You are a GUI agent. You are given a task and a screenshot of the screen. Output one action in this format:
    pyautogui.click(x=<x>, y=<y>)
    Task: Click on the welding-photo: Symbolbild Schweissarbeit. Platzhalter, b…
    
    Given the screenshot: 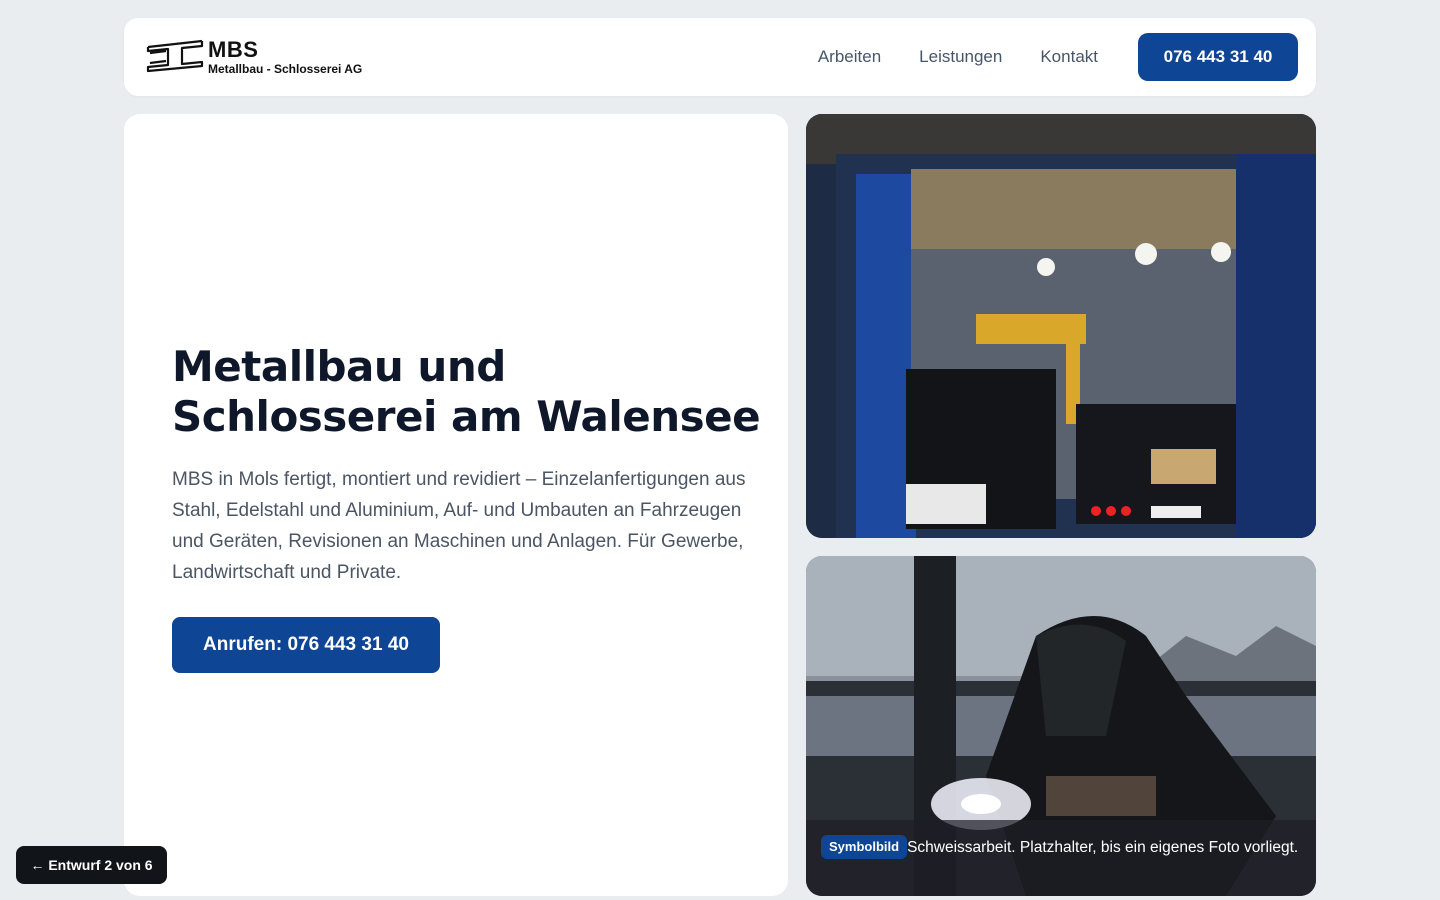 What is the action you would take?
    pyautogui.click(x=1061, y=726)
    